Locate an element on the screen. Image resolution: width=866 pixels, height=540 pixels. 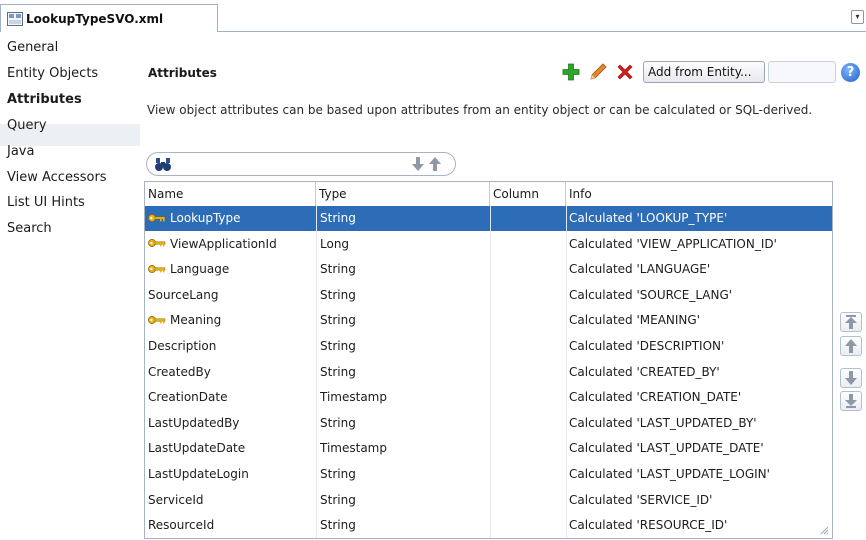
cell-info: Calculated 'LAST_UPDATE_LOGIN' is located at coordinates (700, 474).